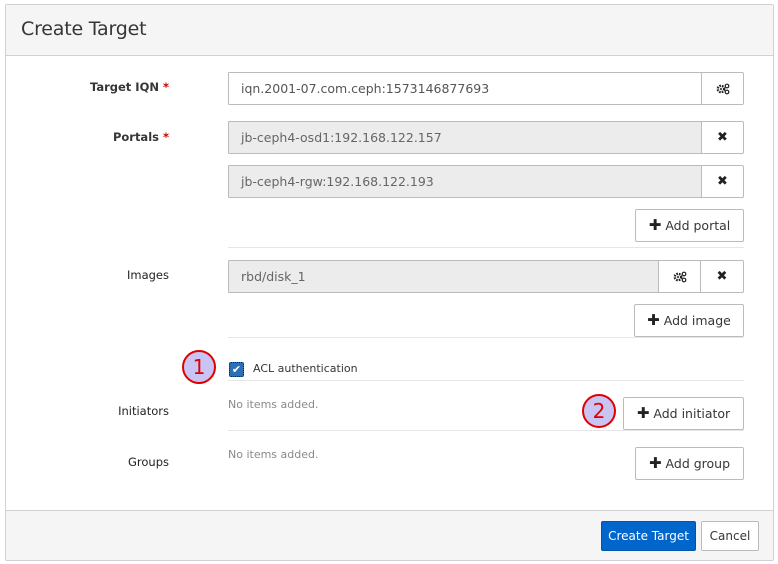 This screenshot has height=564, width=778. What do you see at coordinates (689, 463) in the screenshot?
I see `add-group-button: ✚ Add group` at bounding box center [689, 463].